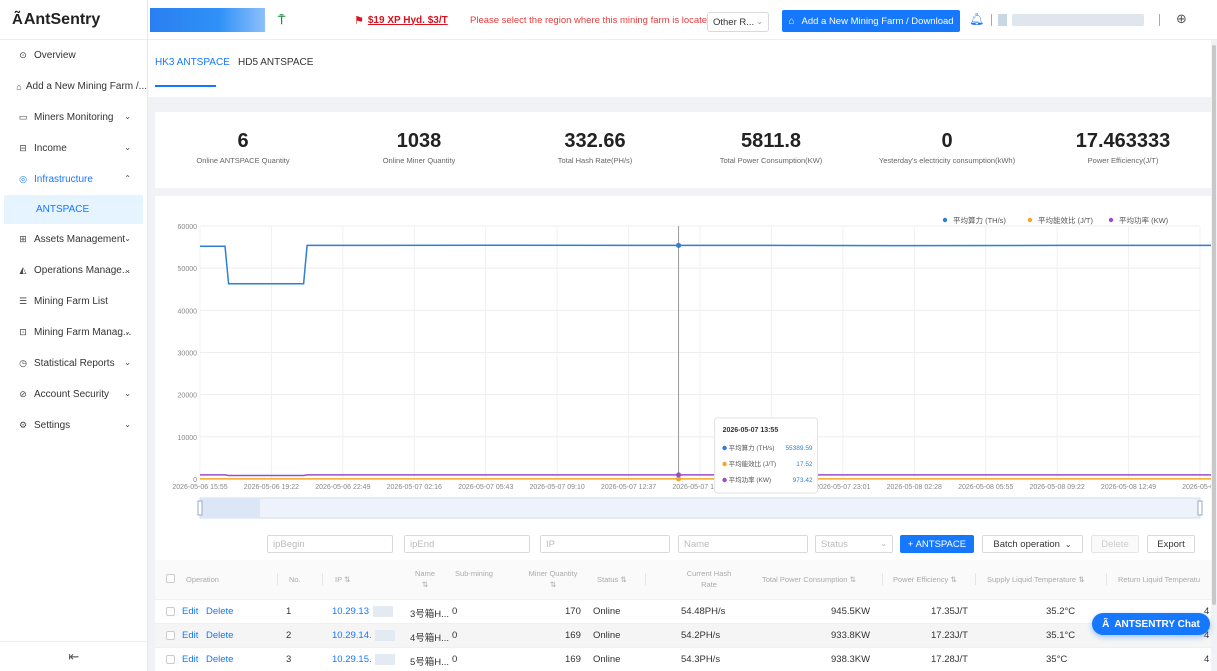 Image resolution: width=1217 pixels, height=671 pixels. What do you see at coordinates (854, 544) in the screenshot?
I see `status-select: Status ⌄` at bounding box center [854, 544].